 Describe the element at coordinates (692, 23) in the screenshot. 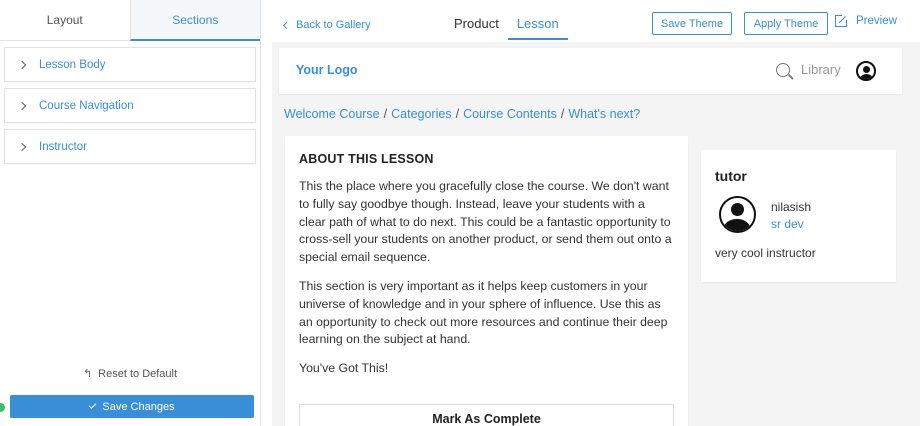

I see `save-theme-button: Save Theme` at that location.